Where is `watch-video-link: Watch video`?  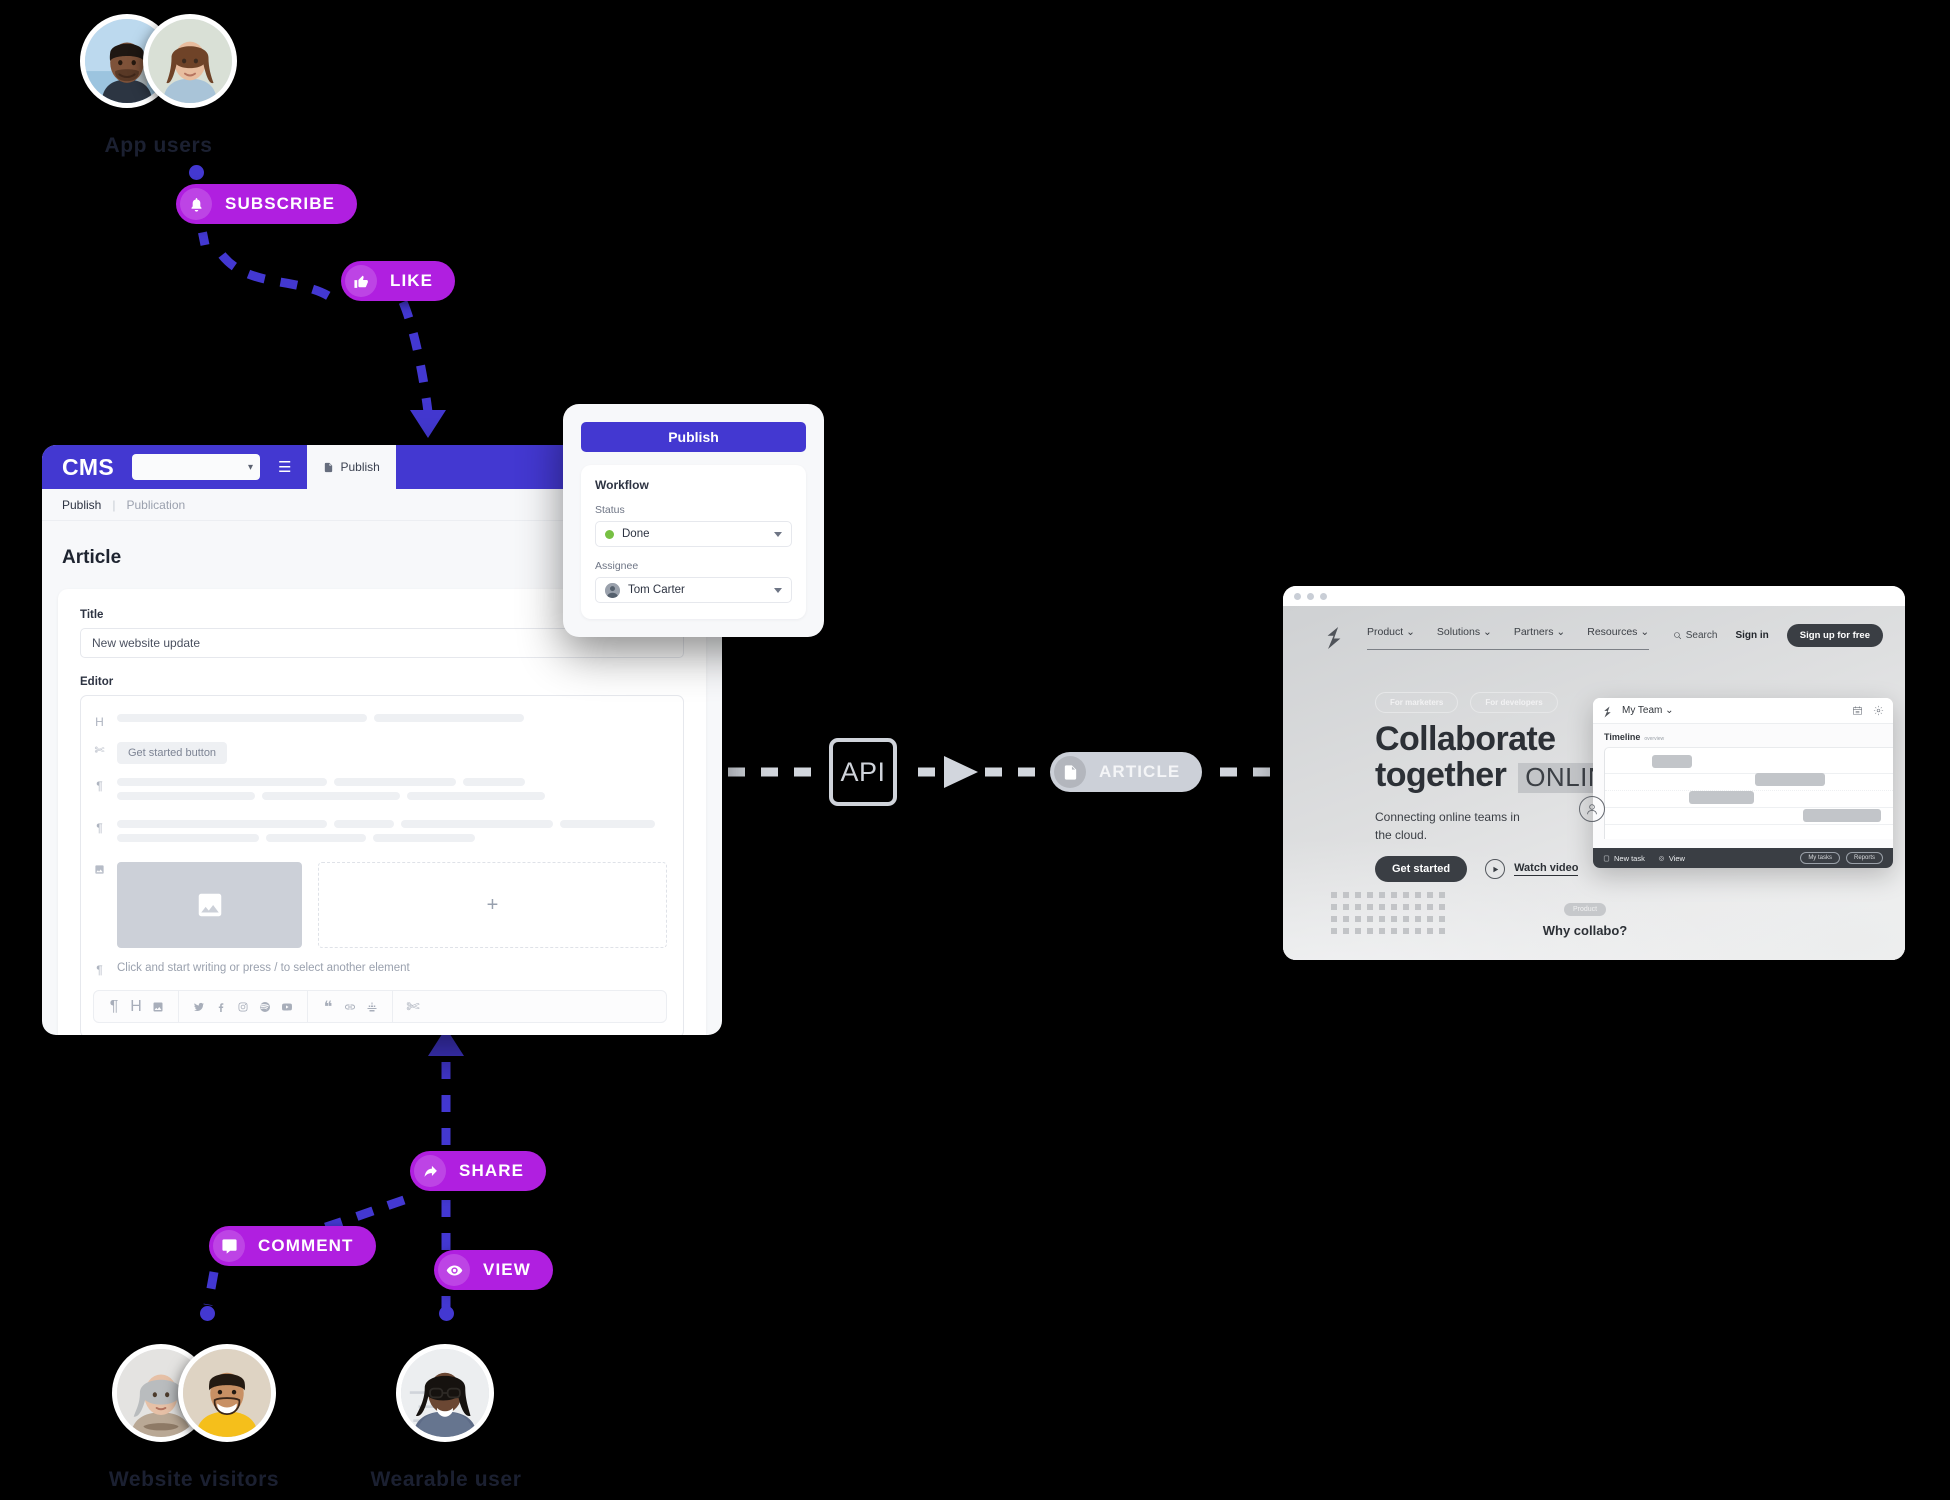 watch-video-link: Watch video is located at coordinates (1532, 869).